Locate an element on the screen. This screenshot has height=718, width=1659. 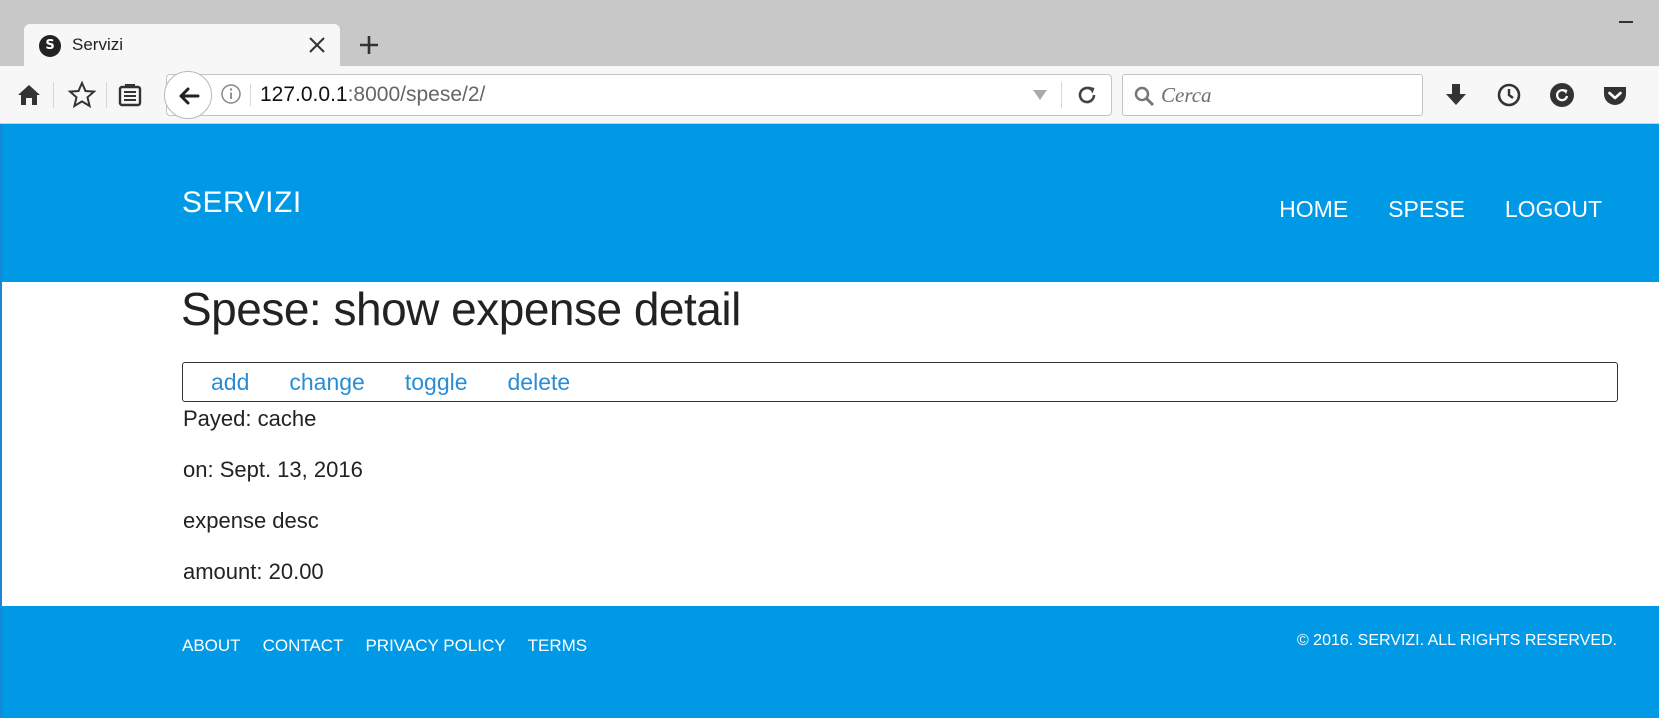
url-host: 127.0.0.1 is located at coordinates (304, 94).